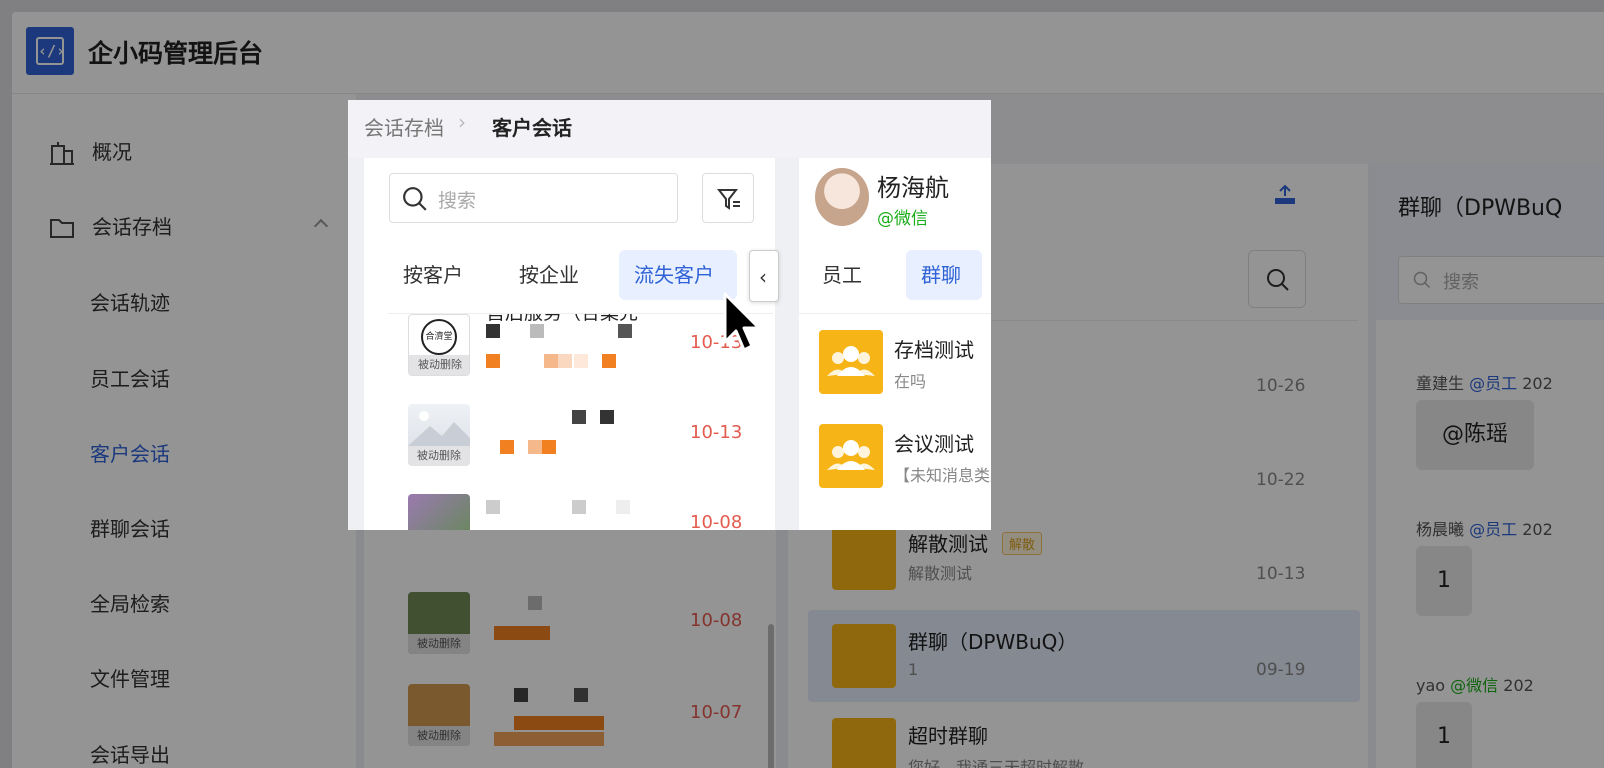  Describe the element at coordinates (438, 275) in the screenshot. I see `tab-by-customer: 按客户` at that location.